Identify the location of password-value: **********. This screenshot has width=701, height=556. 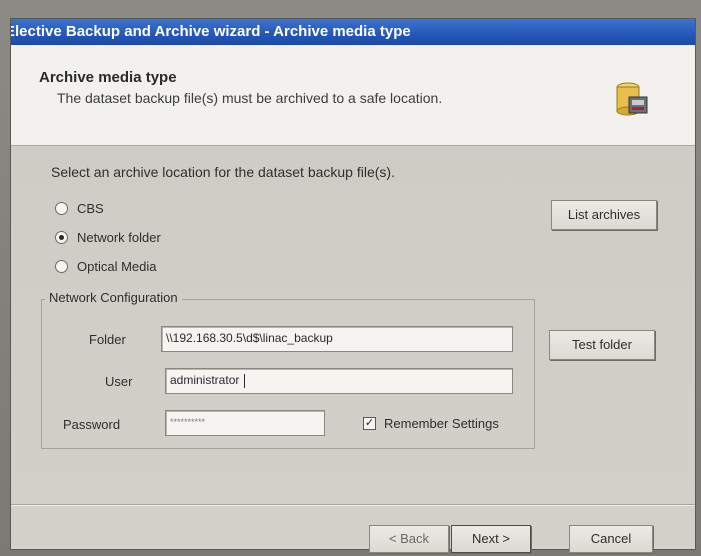
(188, 422).